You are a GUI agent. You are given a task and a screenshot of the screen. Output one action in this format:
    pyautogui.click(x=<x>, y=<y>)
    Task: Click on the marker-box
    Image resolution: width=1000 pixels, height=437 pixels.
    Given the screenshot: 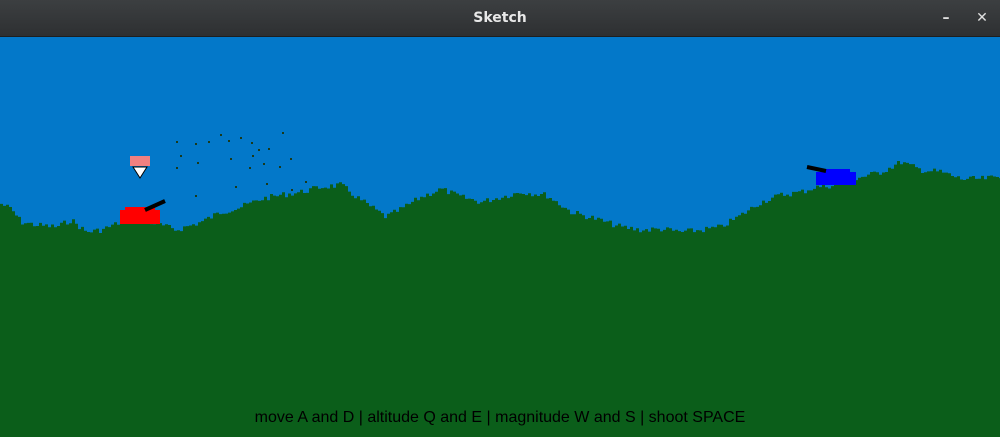 What is the action you would take?
    pyautogui.click(x=140, y=161)
    